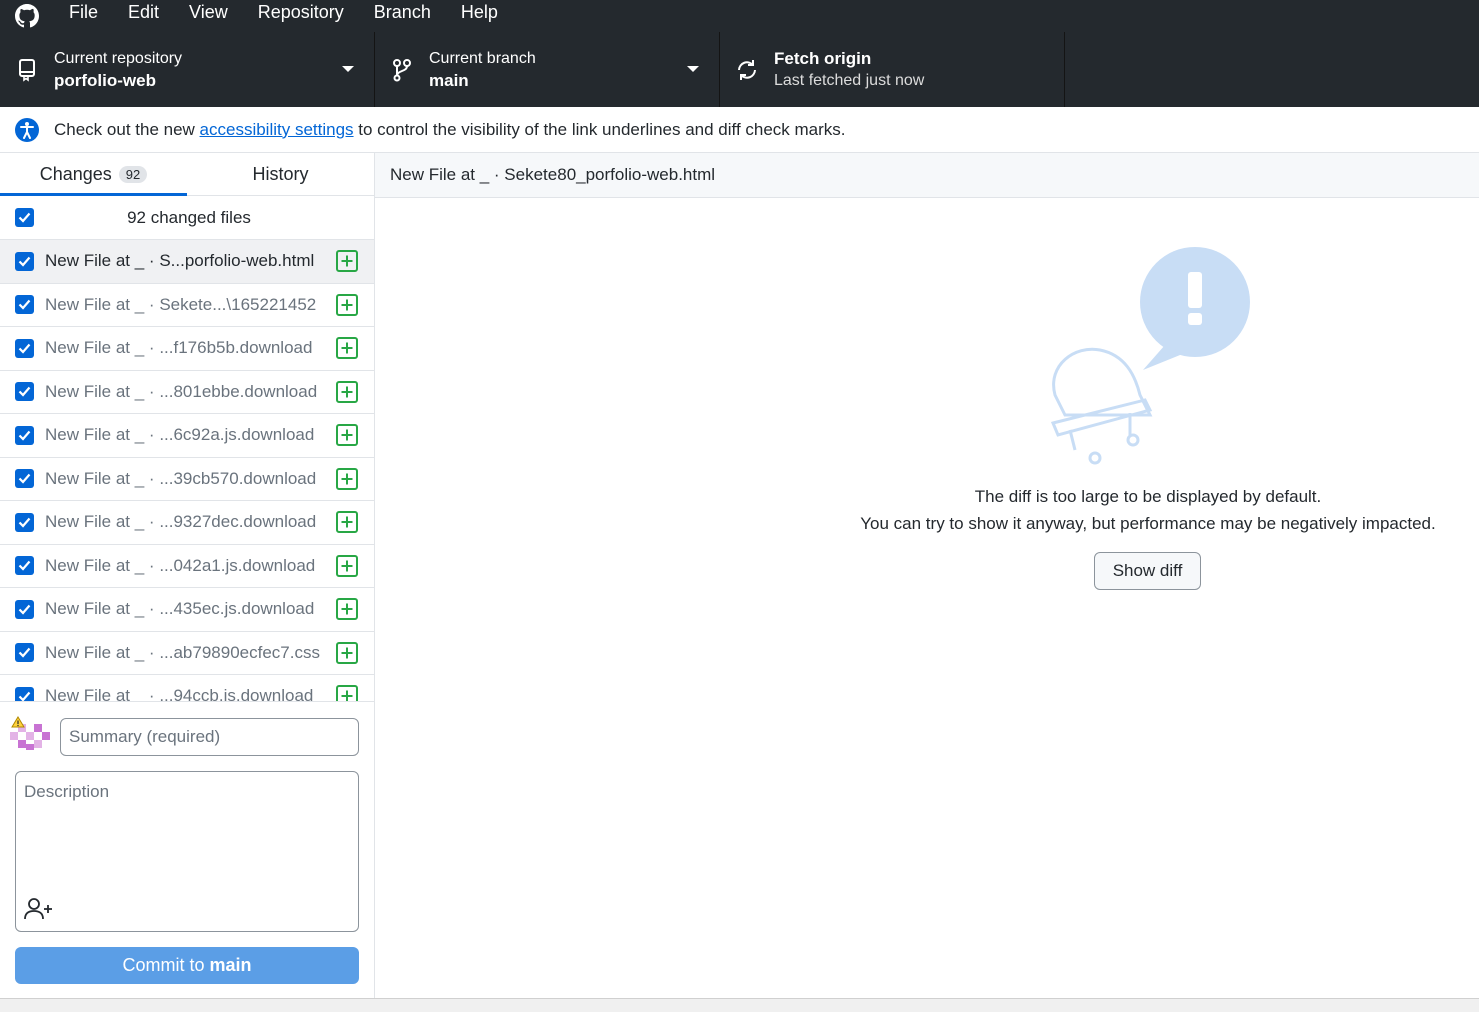 The image size is (1479, 1012). I want to click on branch-label: Current branch, so click(482, 58).